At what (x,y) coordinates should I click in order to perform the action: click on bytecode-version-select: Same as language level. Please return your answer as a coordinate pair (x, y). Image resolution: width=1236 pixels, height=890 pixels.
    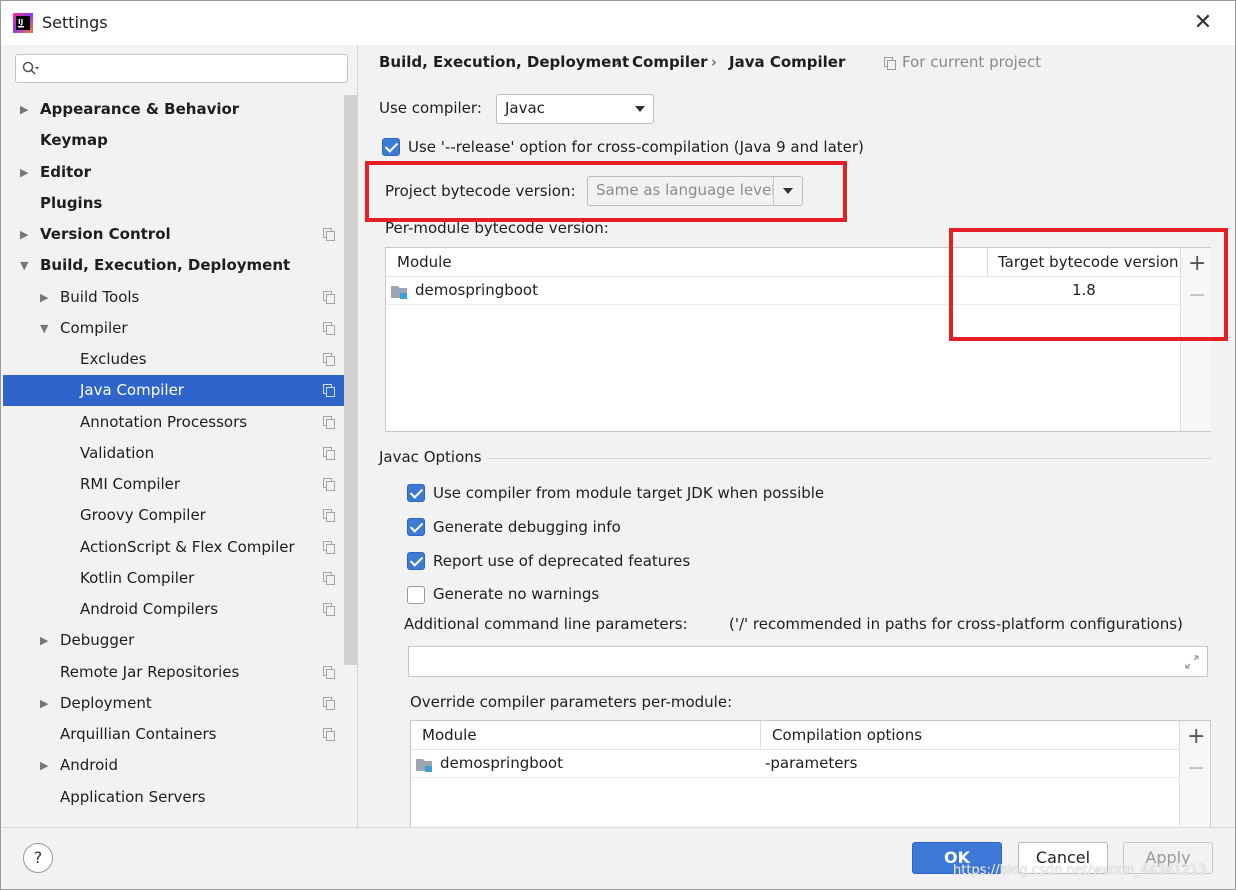
    Looking at the image, I should click on (695, 191).